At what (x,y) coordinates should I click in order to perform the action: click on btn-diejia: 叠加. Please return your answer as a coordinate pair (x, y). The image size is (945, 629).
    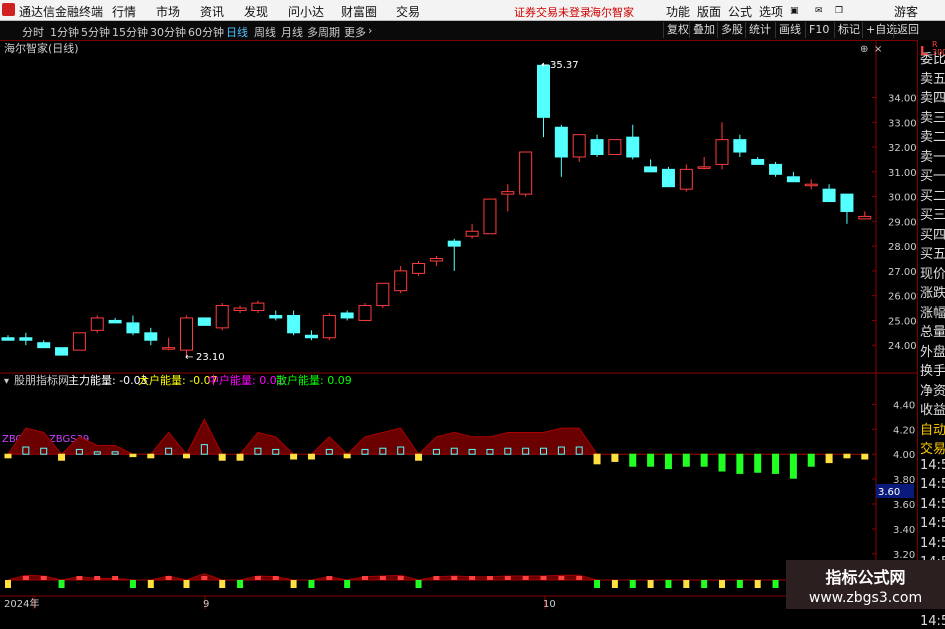
    Looking at the image, I should click on (703, 30).